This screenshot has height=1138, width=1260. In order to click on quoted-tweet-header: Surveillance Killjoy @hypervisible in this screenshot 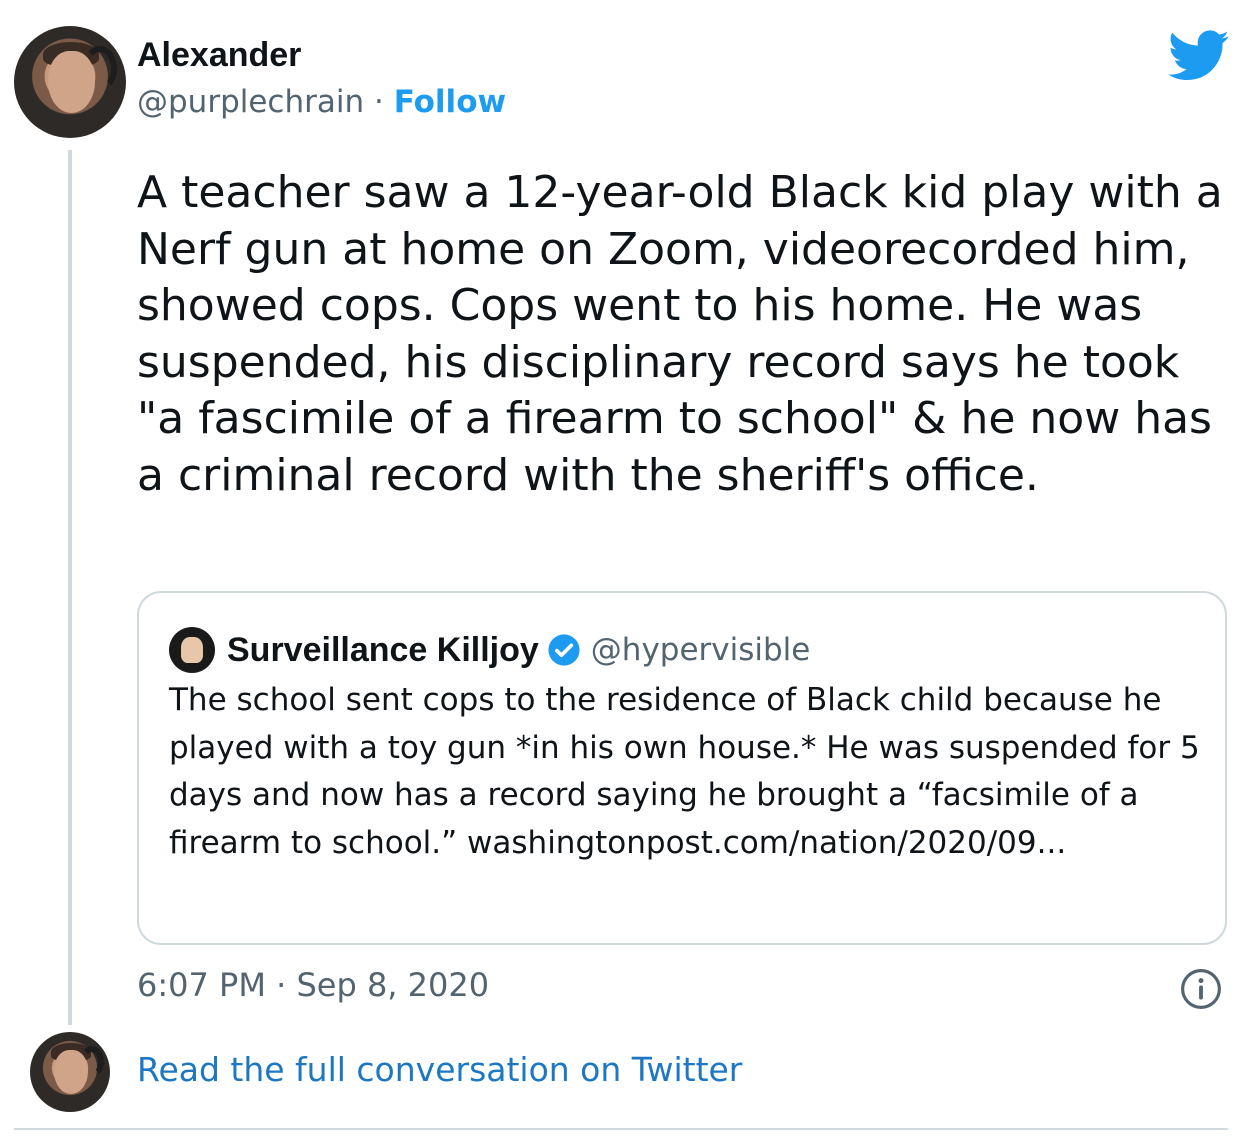, I will do `click(489, 650)`.